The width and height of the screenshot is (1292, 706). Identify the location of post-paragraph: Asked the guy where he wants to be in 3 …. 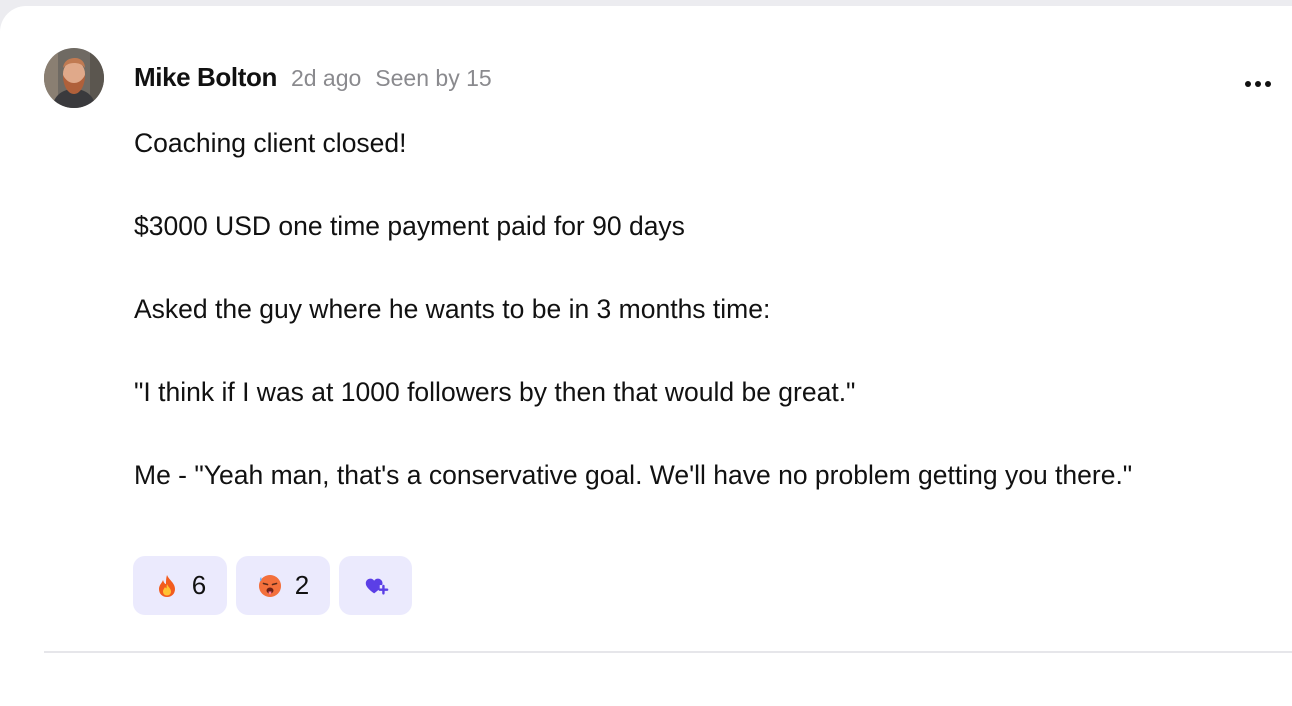
(452, 309).